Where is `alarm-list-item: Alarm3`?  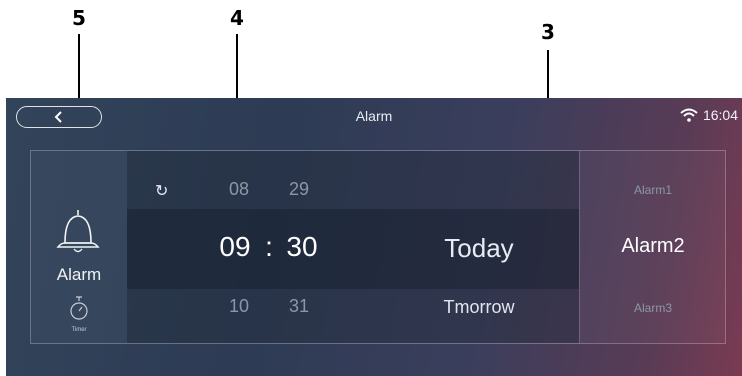 alarm-list-item: Alarm3 is located at coordinates (653, 308).